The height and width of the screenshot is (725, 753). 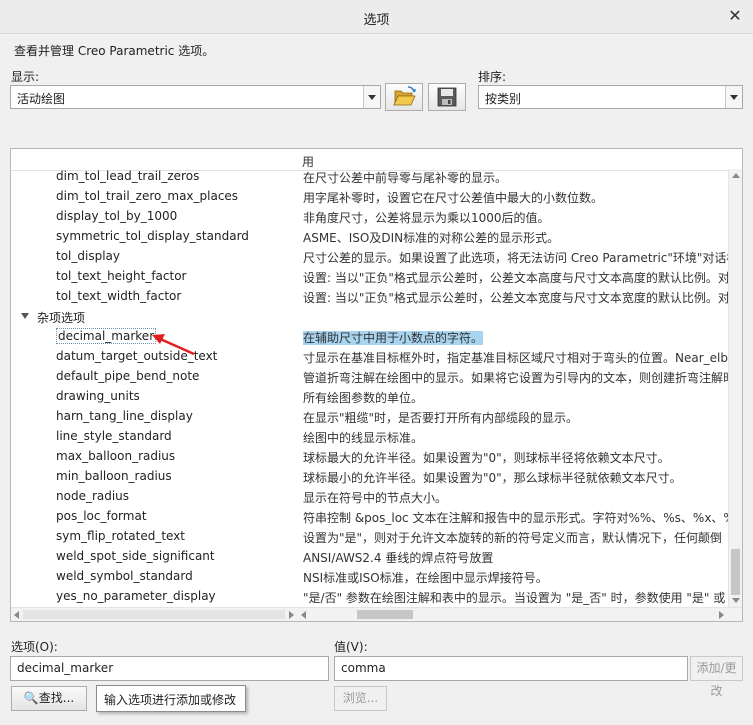 I want to click on annotation-arrow-icon, so click(x=173, y=345).